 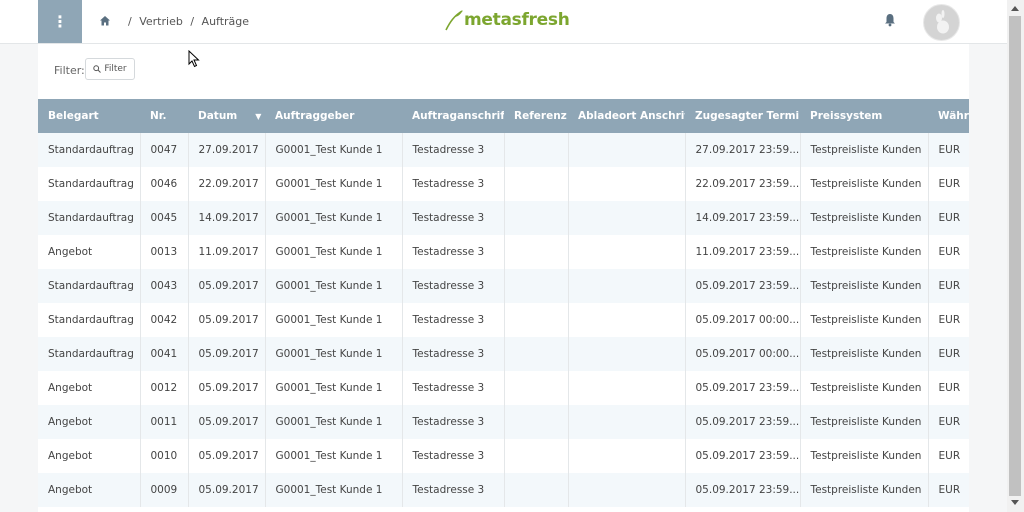 What do you see at coordinates (226, 218) in the screenshot?
I see `table-cell: 14.09.2017` at bounding box center [226, 218].